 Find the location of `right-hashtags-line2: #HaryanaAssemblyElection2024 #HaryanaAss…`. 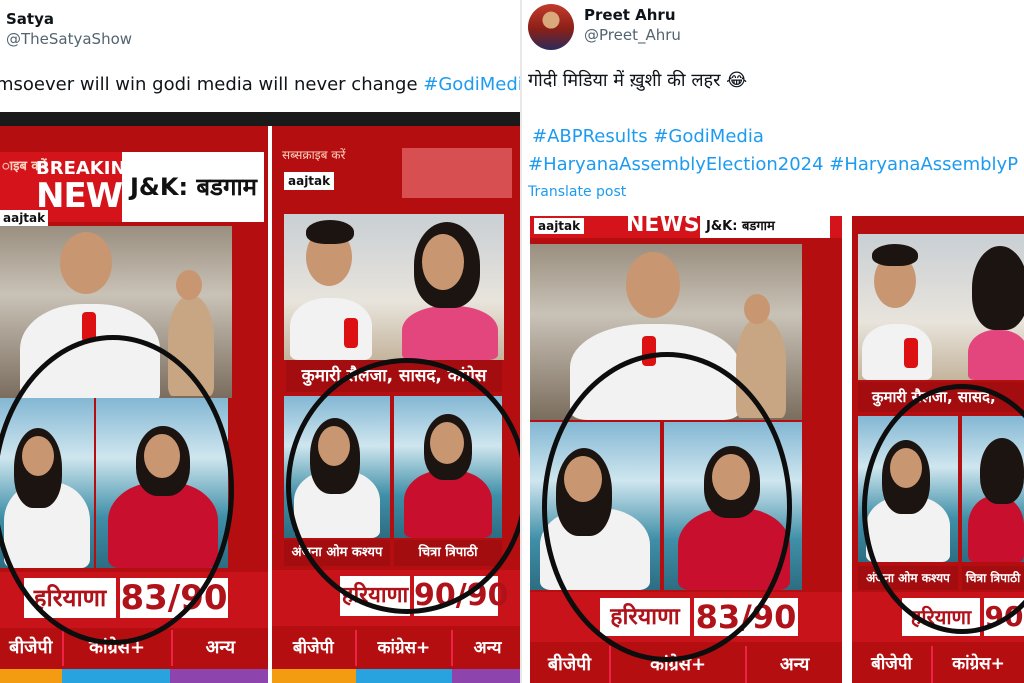

right-hashtags-line2: #HaryanaAssemblyElection2024 #HaryanaAss… is located at coordinates (773, 164).